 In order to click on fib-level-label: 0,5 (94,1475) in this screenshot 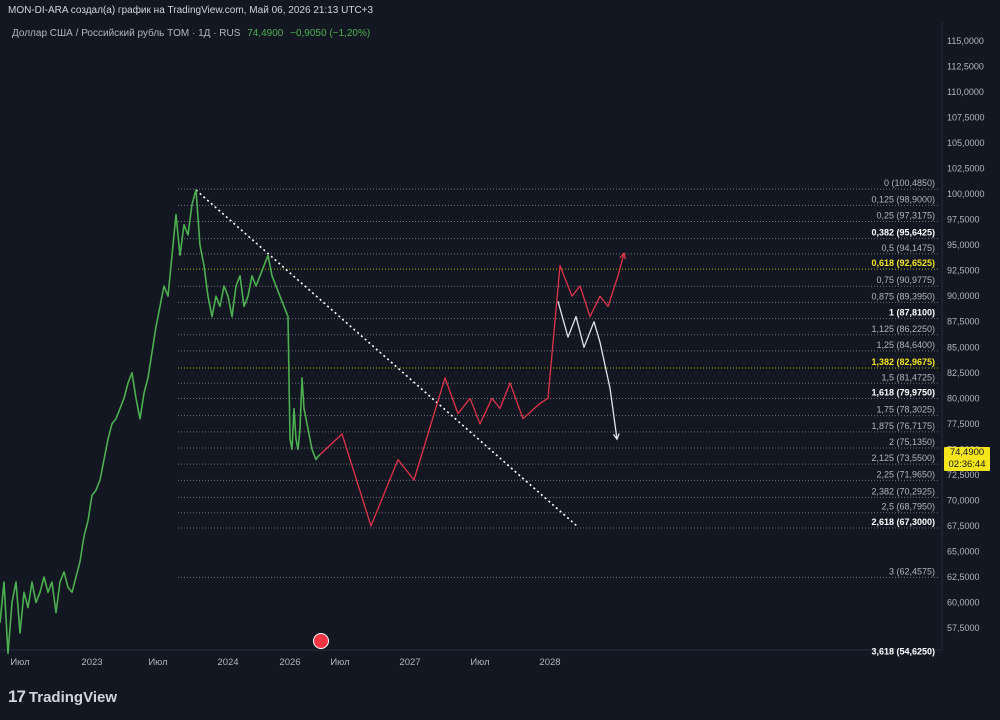, I will do `click(908, 248)`.